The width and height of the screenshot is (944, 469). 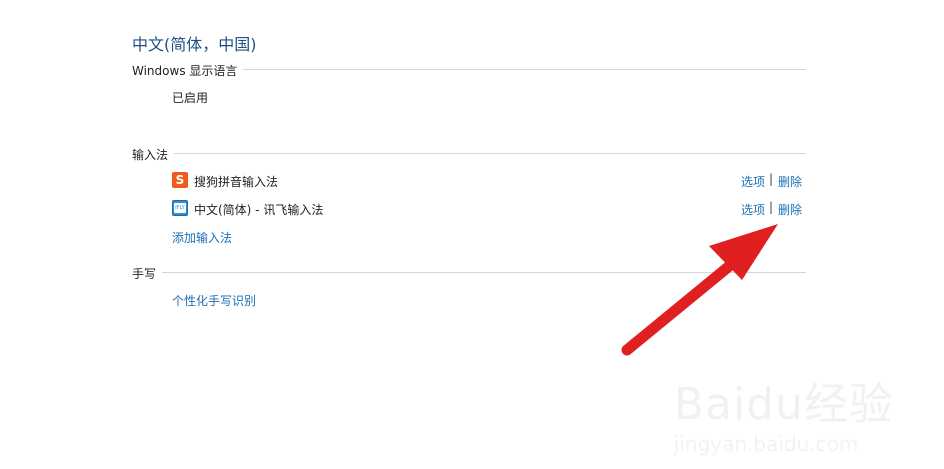 I want to click on watermark-brand: Baidu经验, so click(x=783, y=404).